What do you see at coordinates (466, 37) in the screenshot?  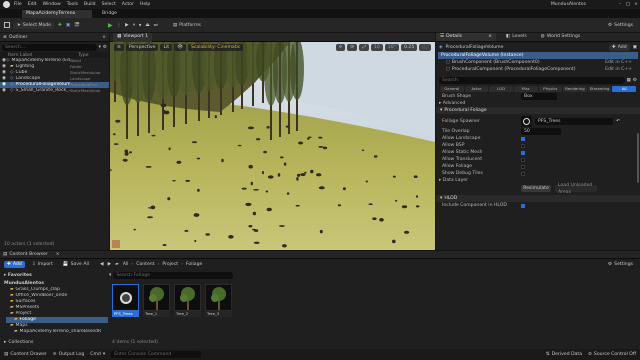 I see `details-tab: ☰ Details ×` at bounding box center [466, 37].